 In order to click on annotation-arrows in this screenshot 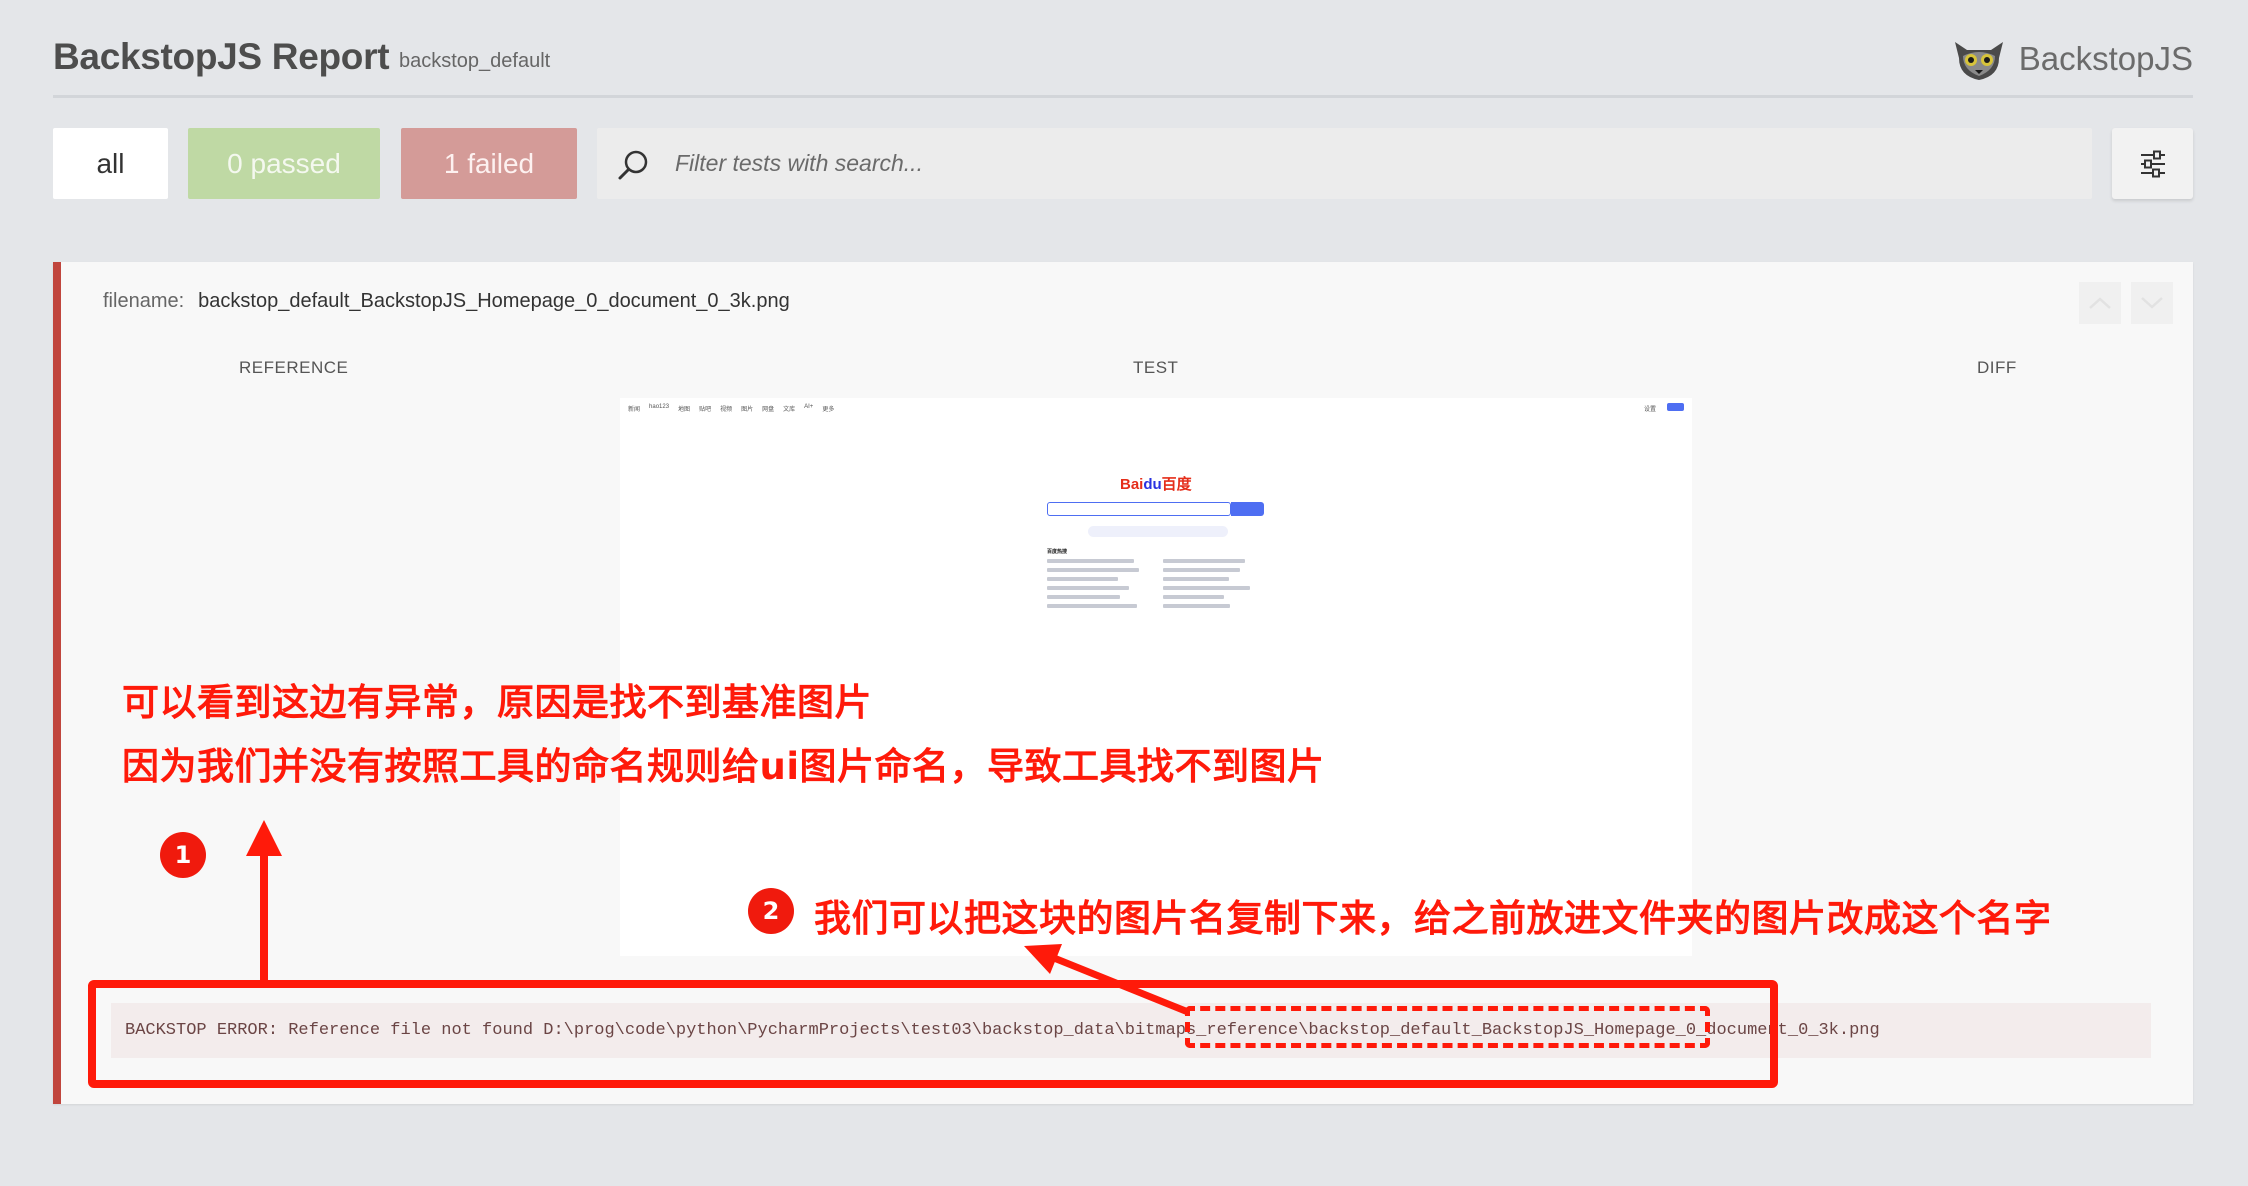, I will do `click(718, 918)`.